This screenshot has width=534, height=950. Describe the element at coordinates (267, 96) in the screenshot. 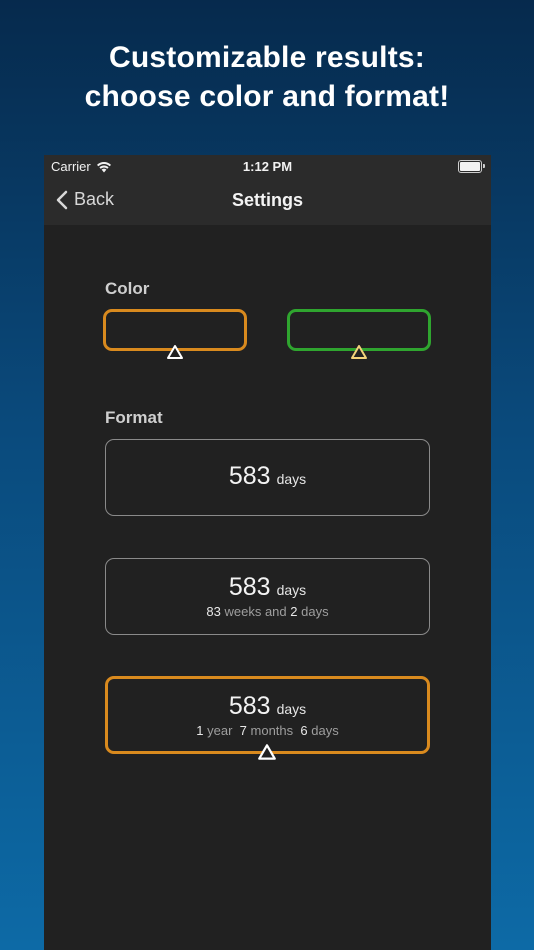

I see `headline-line-2: choose color and format!` at that location.